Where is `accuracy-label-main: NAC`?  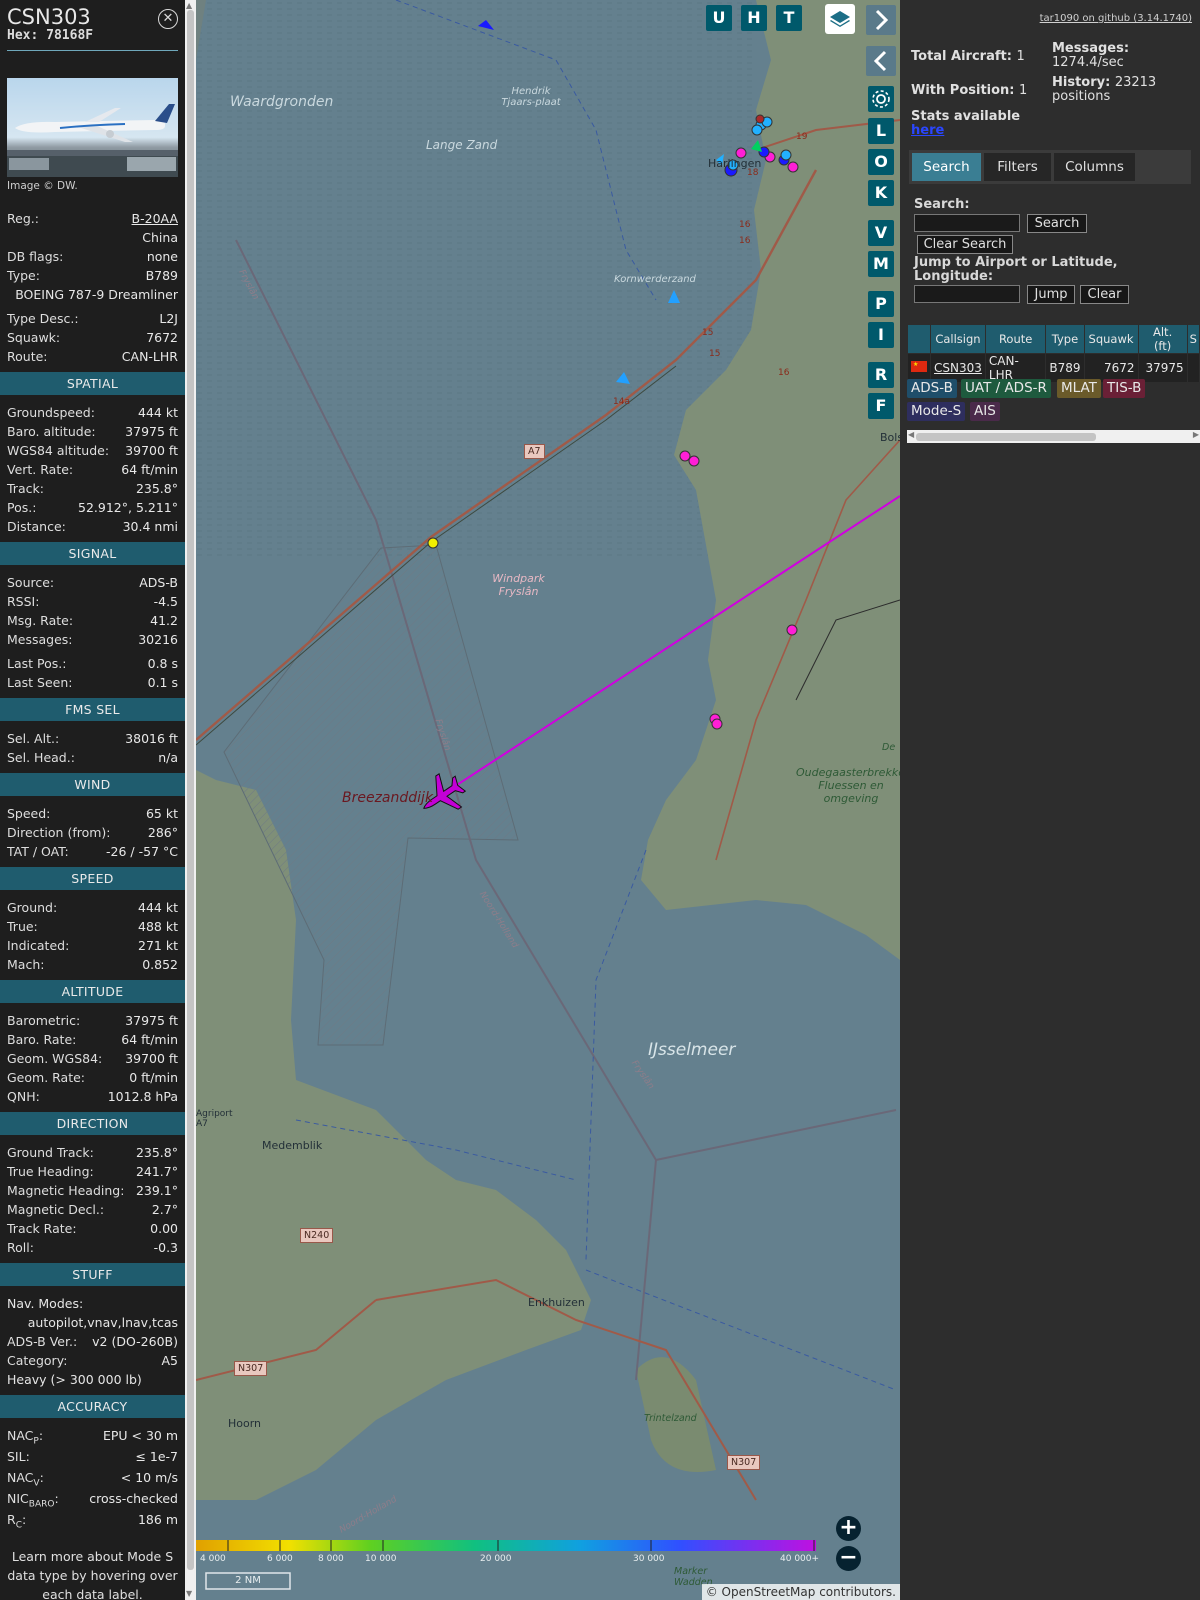 accuracy-label-main: NAC is located at coordinates (20, 1435).